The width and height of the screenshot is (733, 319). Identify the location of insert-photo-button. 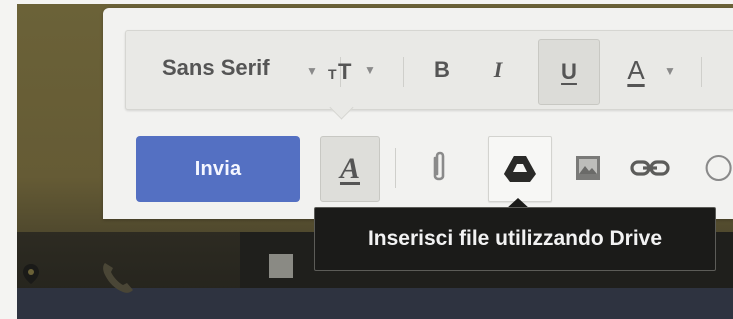
(588, 168).